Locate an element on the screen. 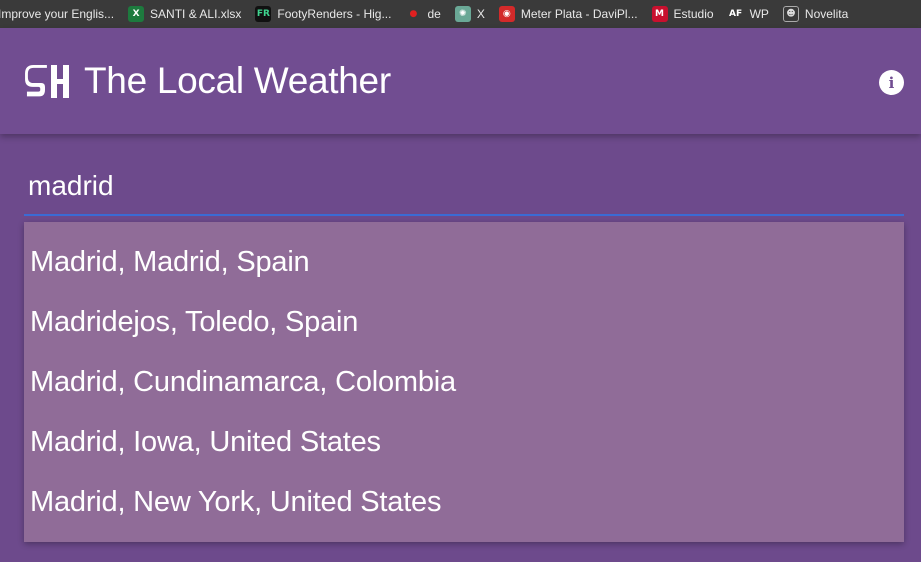 The height and width of the screenshot is (562, 921). bookmark-label: Novelita is located at coordinates (826, 14).